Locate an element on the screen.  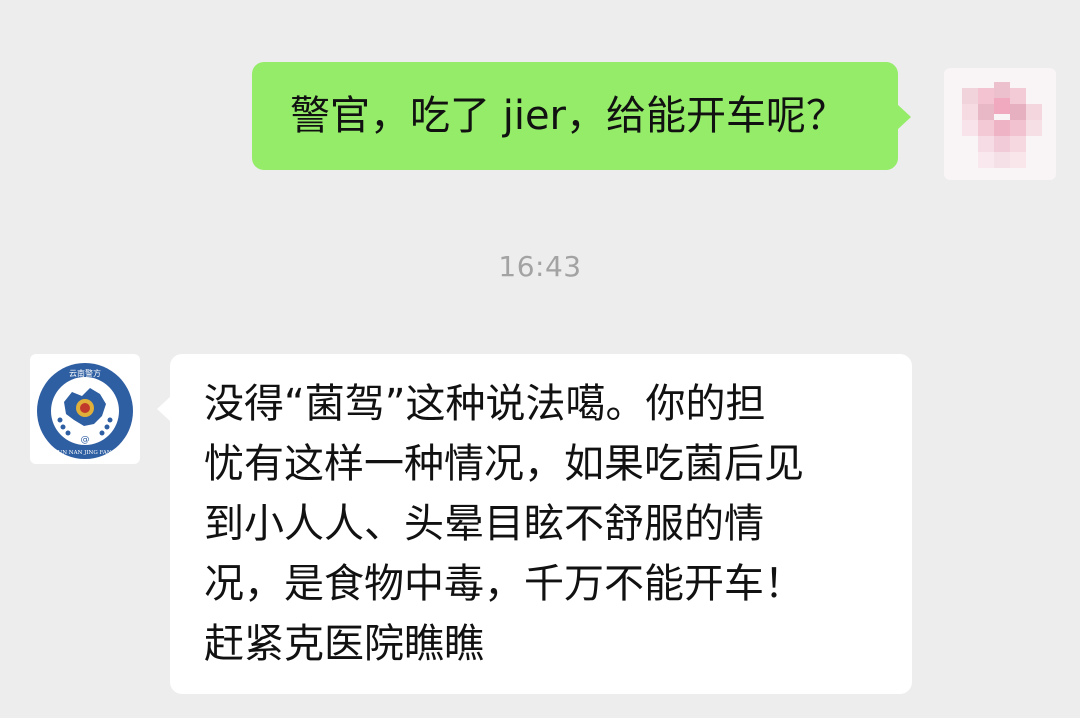
badge-bottom-text: YUN NAN JING FANG is located at coordinates (84, 453).